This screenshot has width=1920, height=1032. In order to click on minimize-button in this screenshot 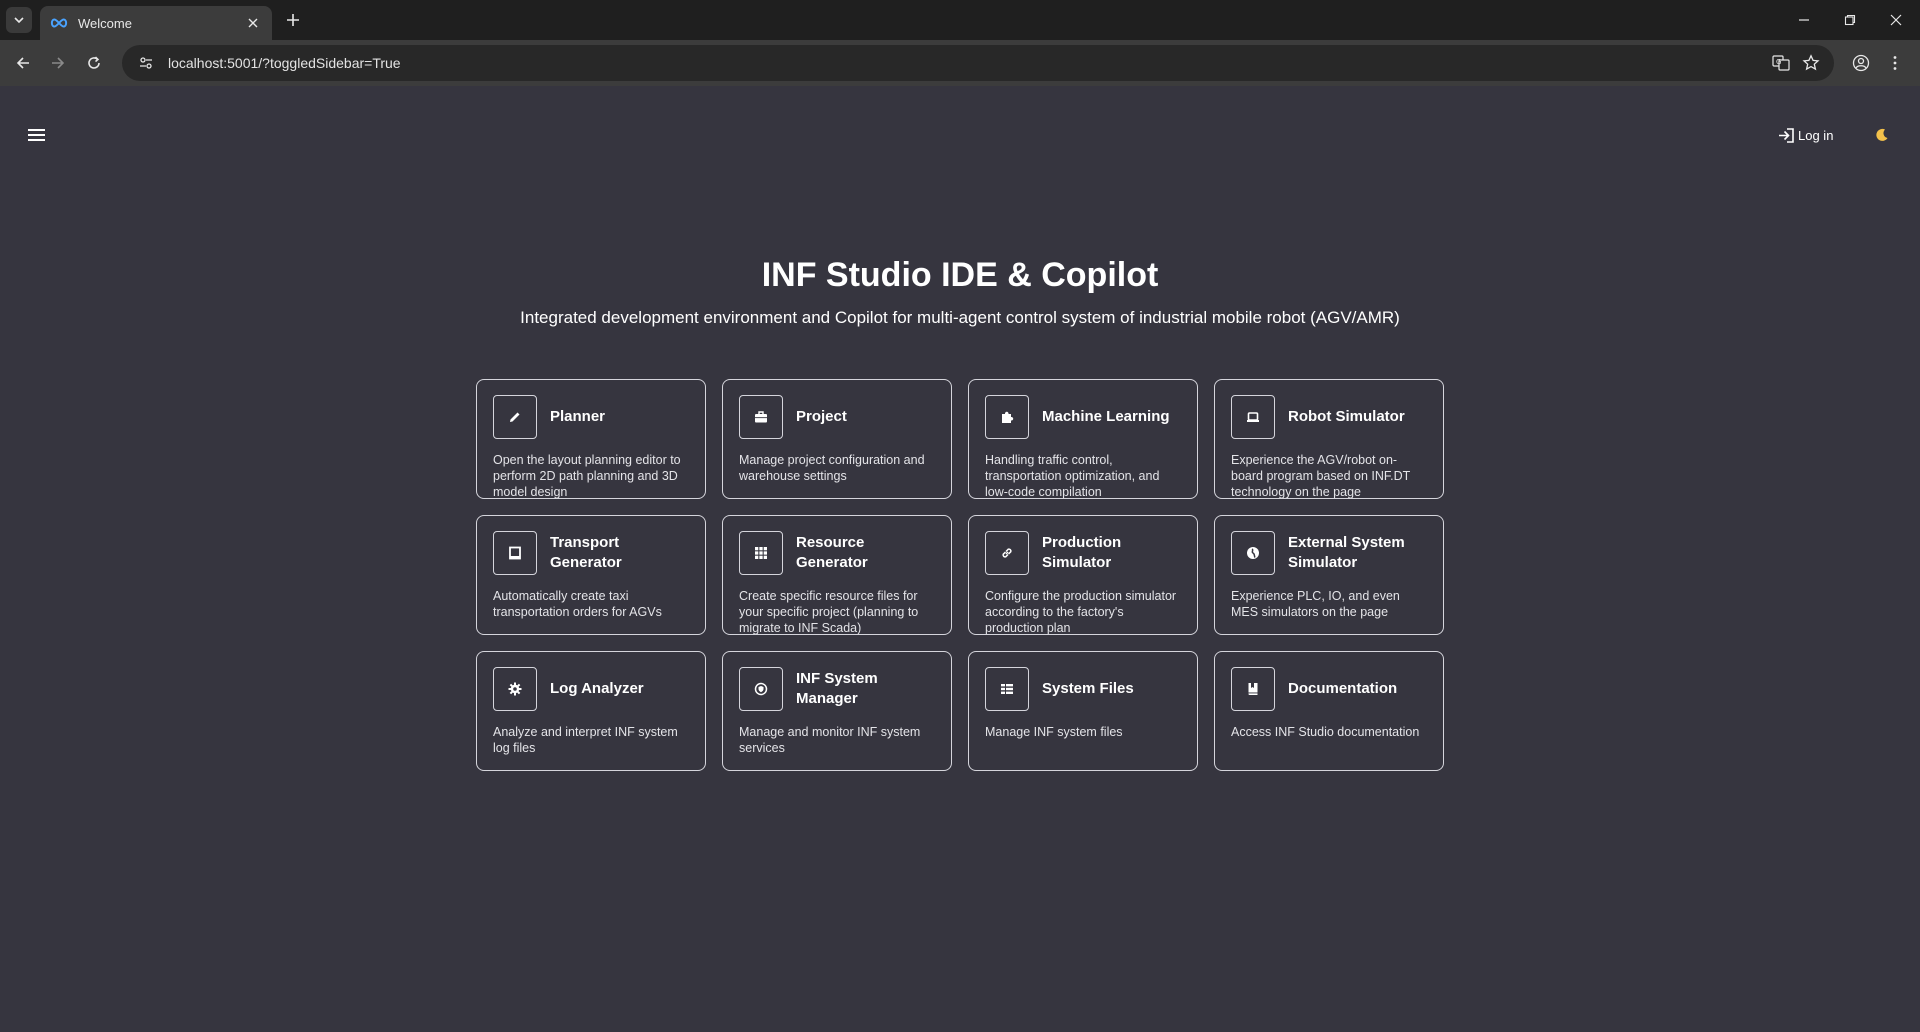, I will do `click(1804, 20)`.